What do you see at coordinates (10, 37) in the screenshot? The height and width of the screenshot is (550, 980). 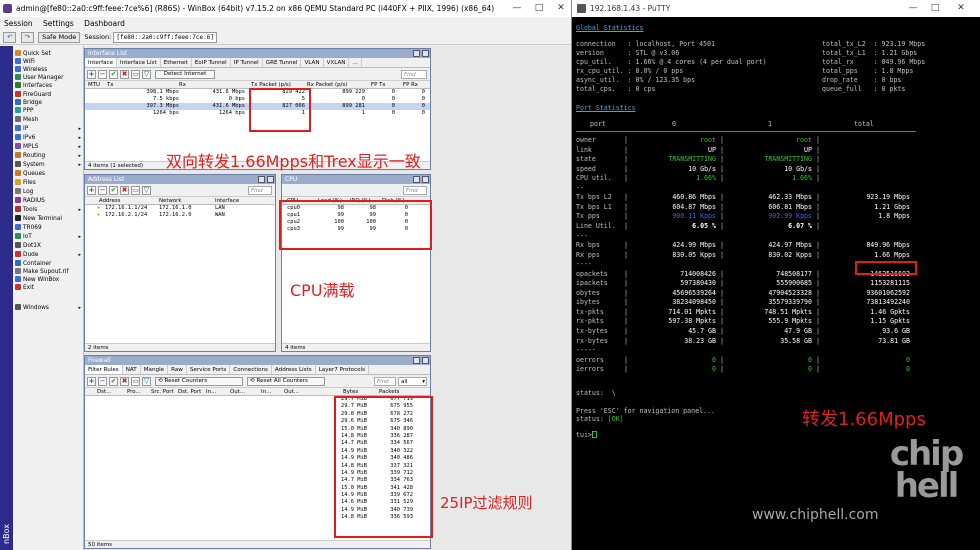 I see `undo-icon: ↶` at bounding box center [10, 37].